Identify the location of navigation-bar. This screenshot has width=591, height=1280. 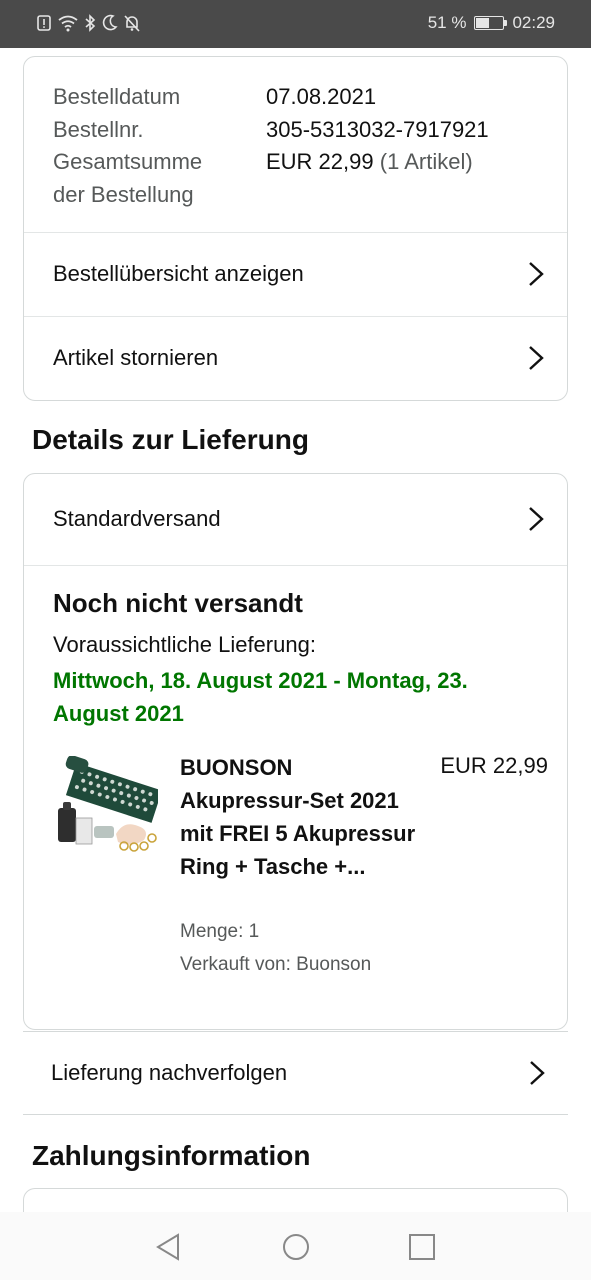
(295, 1246).